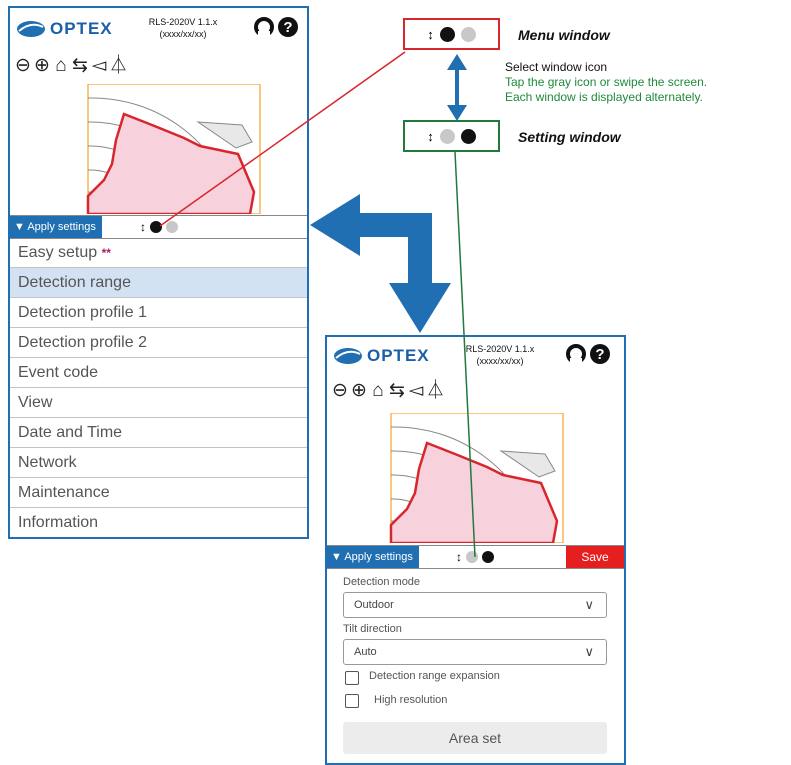 The height and width of the screenshot is (765, 791). What do you see at coordinates (408, 251) in the screenshot?
I see `transition-arrow` at bounding box center [408, 251].